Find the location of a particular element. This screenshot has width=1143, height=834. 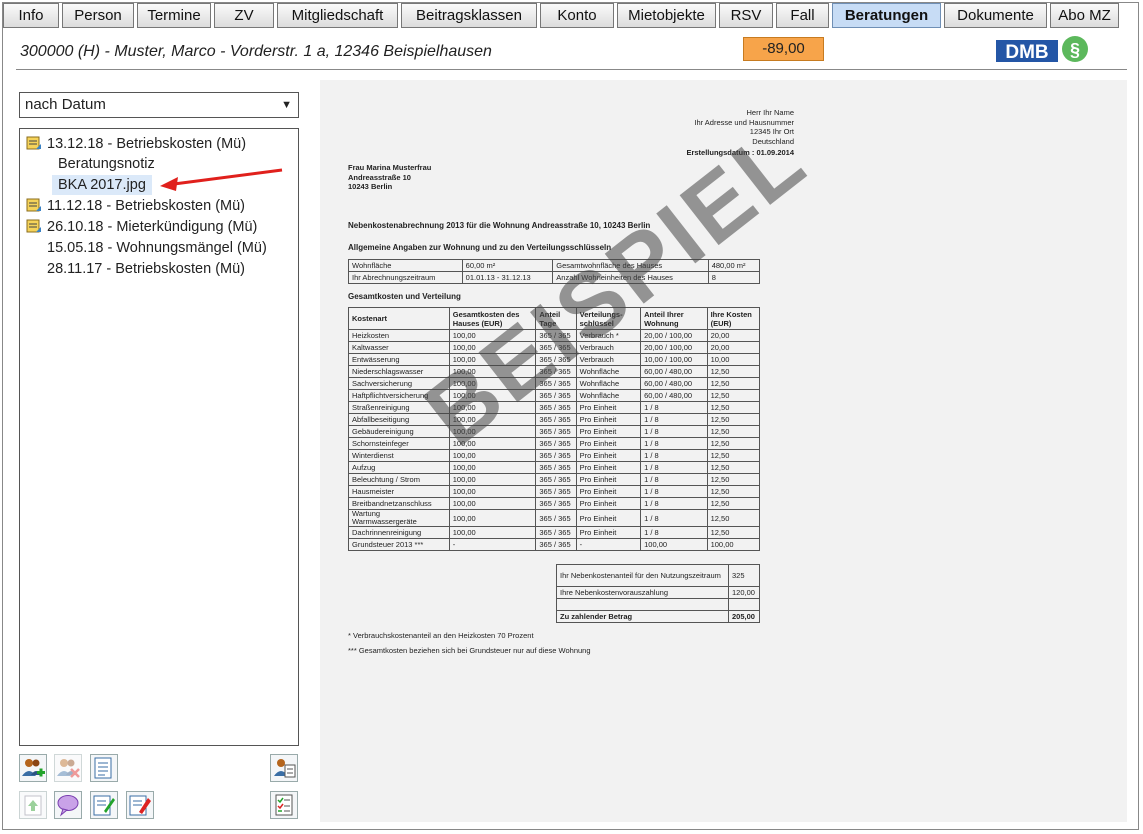

cost-cell: Sachversicherung is located at coordinates (399, 383).